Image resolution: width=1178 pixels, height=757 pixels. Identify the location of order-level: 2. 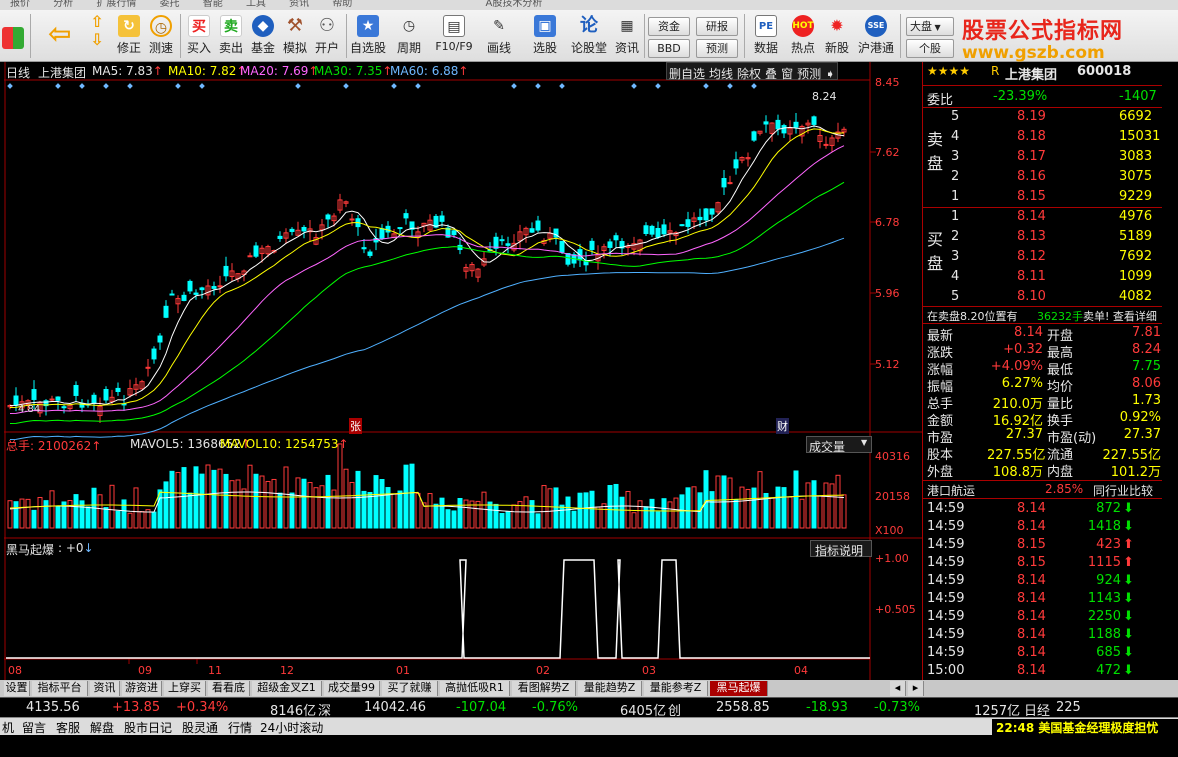
(955, 236).